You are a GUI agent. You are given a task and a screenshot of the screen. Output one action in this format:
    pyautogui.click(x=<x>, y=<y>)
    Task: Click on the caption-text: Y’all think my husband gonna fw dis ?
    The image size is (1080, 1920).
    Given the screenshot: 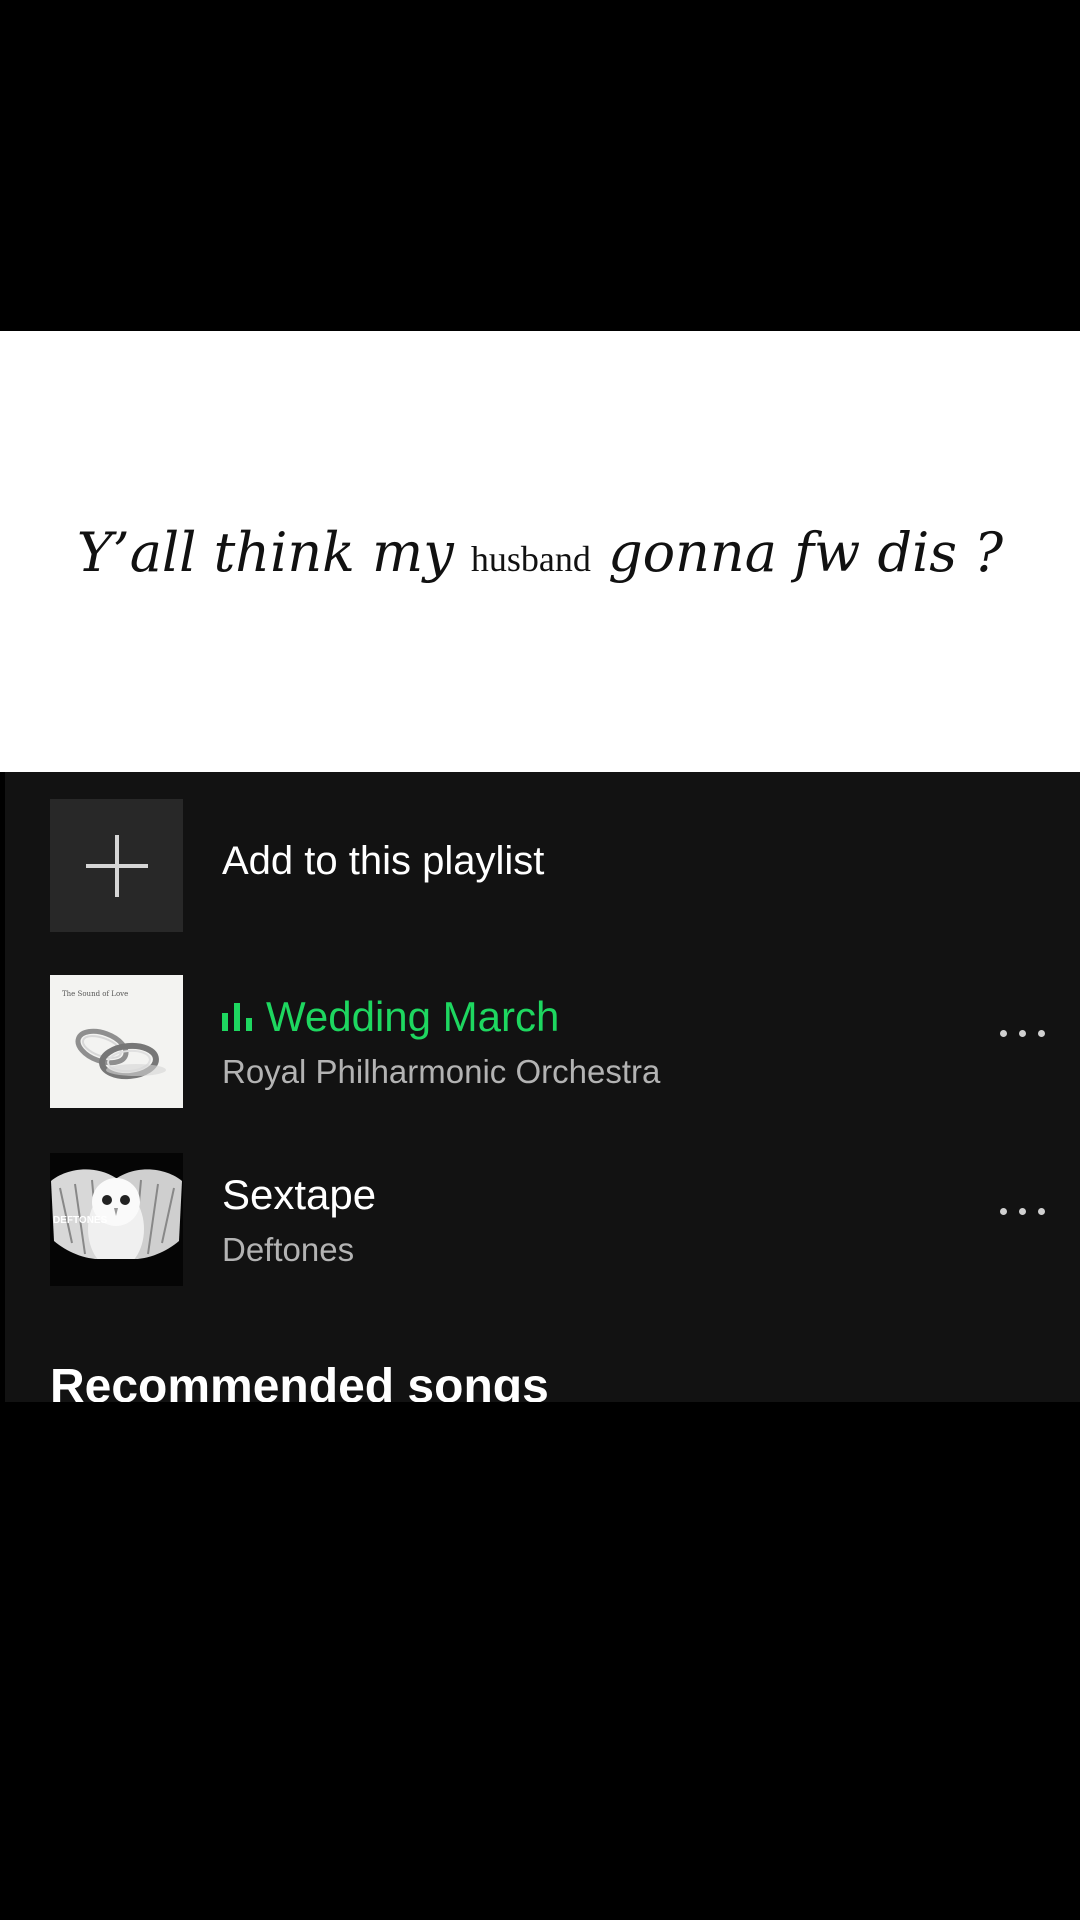 What is the action you would take?
    pyautogui.click(x=540, y=556)
    